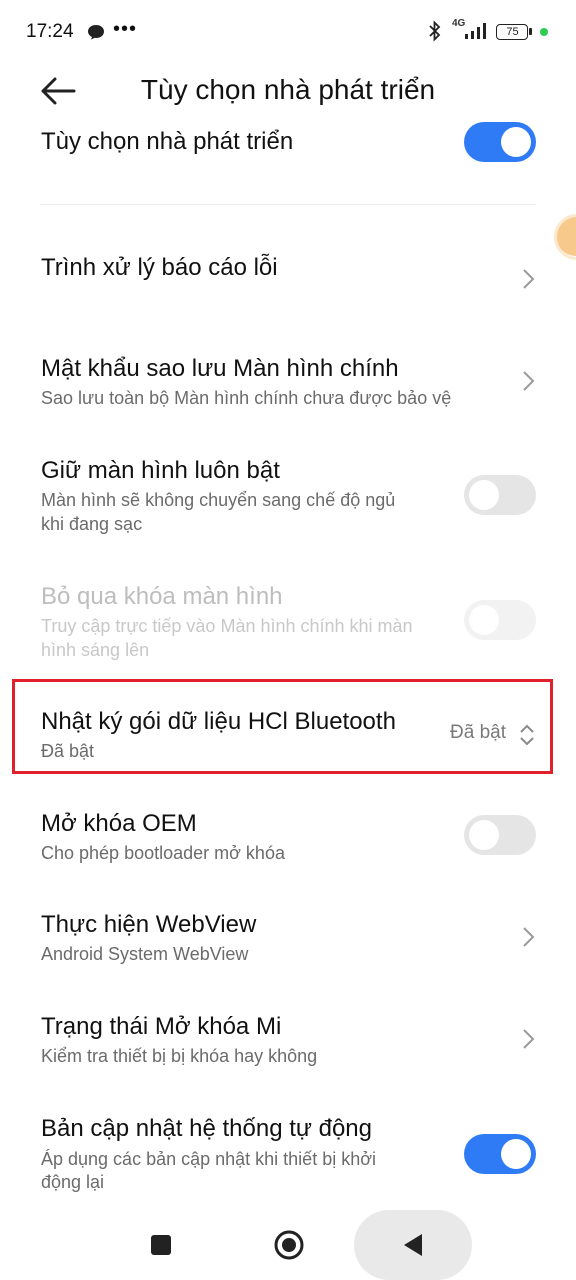 The width and height of the screenshot is (576, 1280). I want to click on row-subtitle: Cho phép bootloader mở khóa, so click(163, 853).